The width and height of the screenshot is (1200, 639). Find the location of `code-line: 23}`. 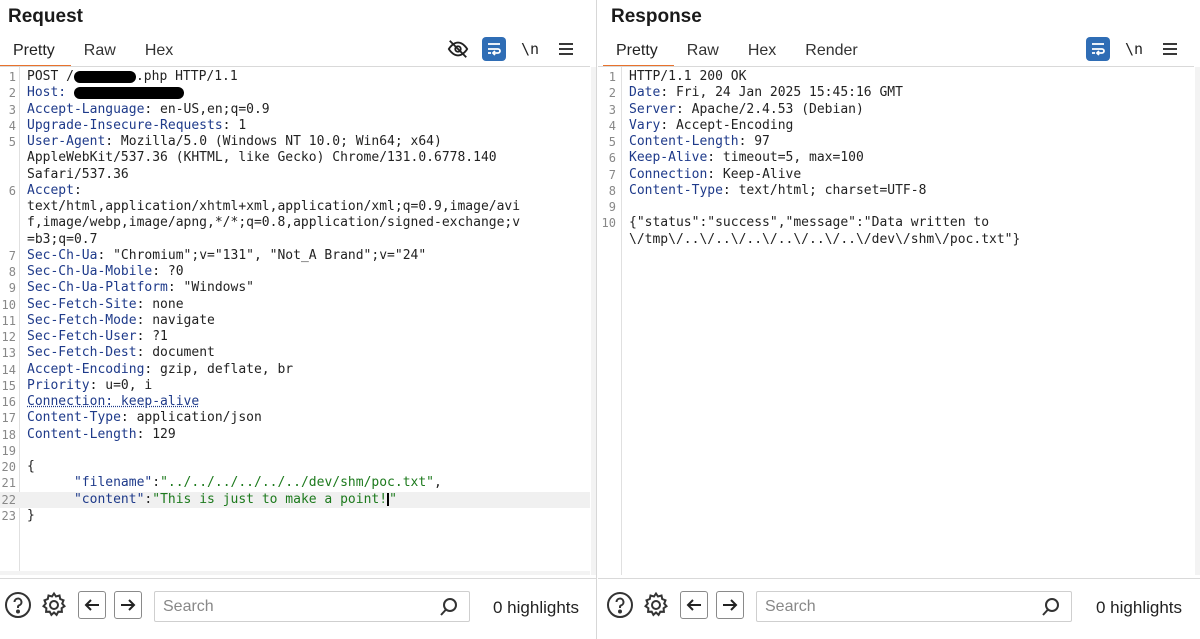

code-line: 23} is located at coordinates (295, 516).